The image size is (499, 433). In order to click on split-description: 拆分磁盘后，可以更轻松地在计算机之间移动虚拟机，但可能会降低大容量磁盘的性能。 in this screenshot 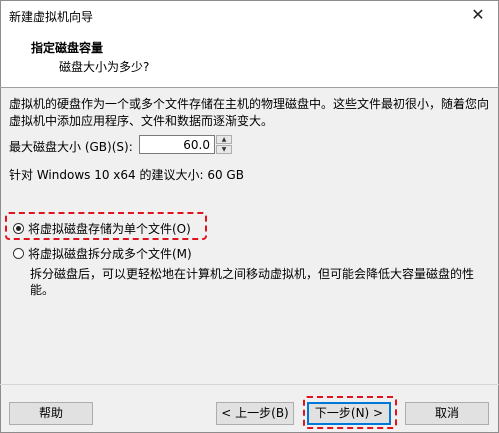, I will do `click(252, 282)`.